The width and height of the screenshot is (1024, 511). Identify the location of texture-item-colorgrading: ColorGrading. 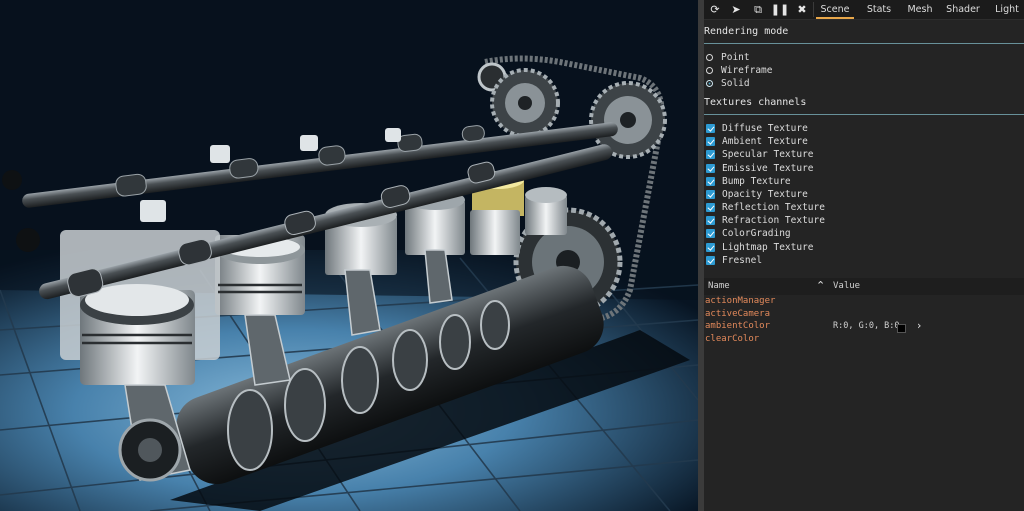
(748, 233).